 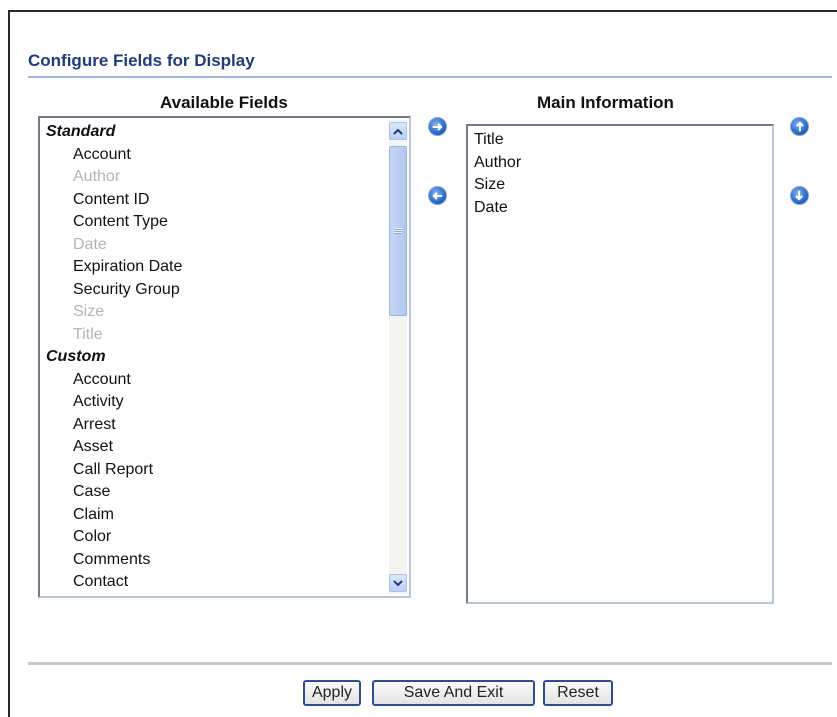 I want to click on scroll-down-button, so click(x=398, y=583).